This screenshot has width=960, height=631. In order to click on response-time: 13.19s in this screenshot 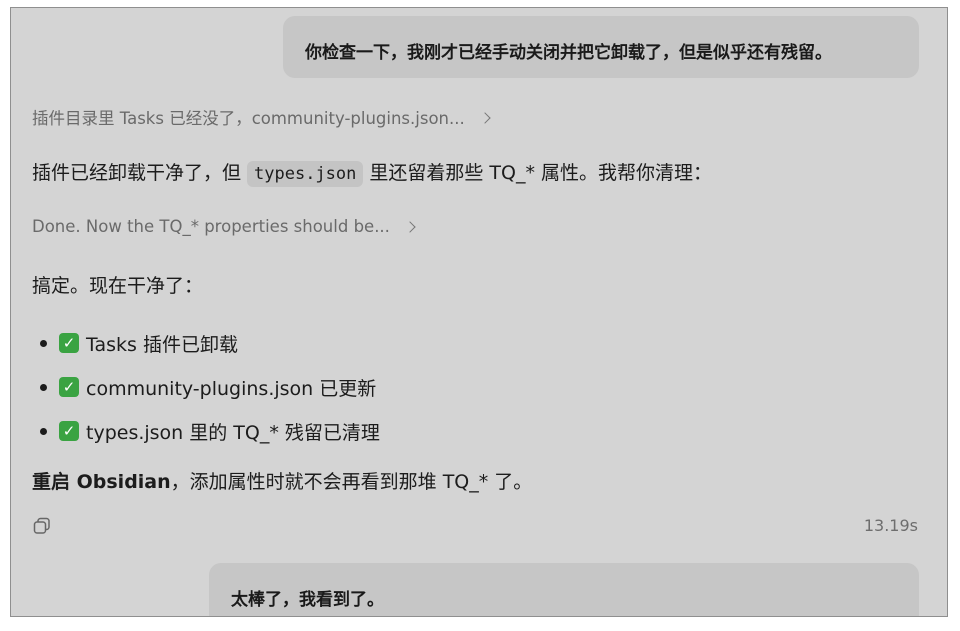, I will do `click(890, 525)`.